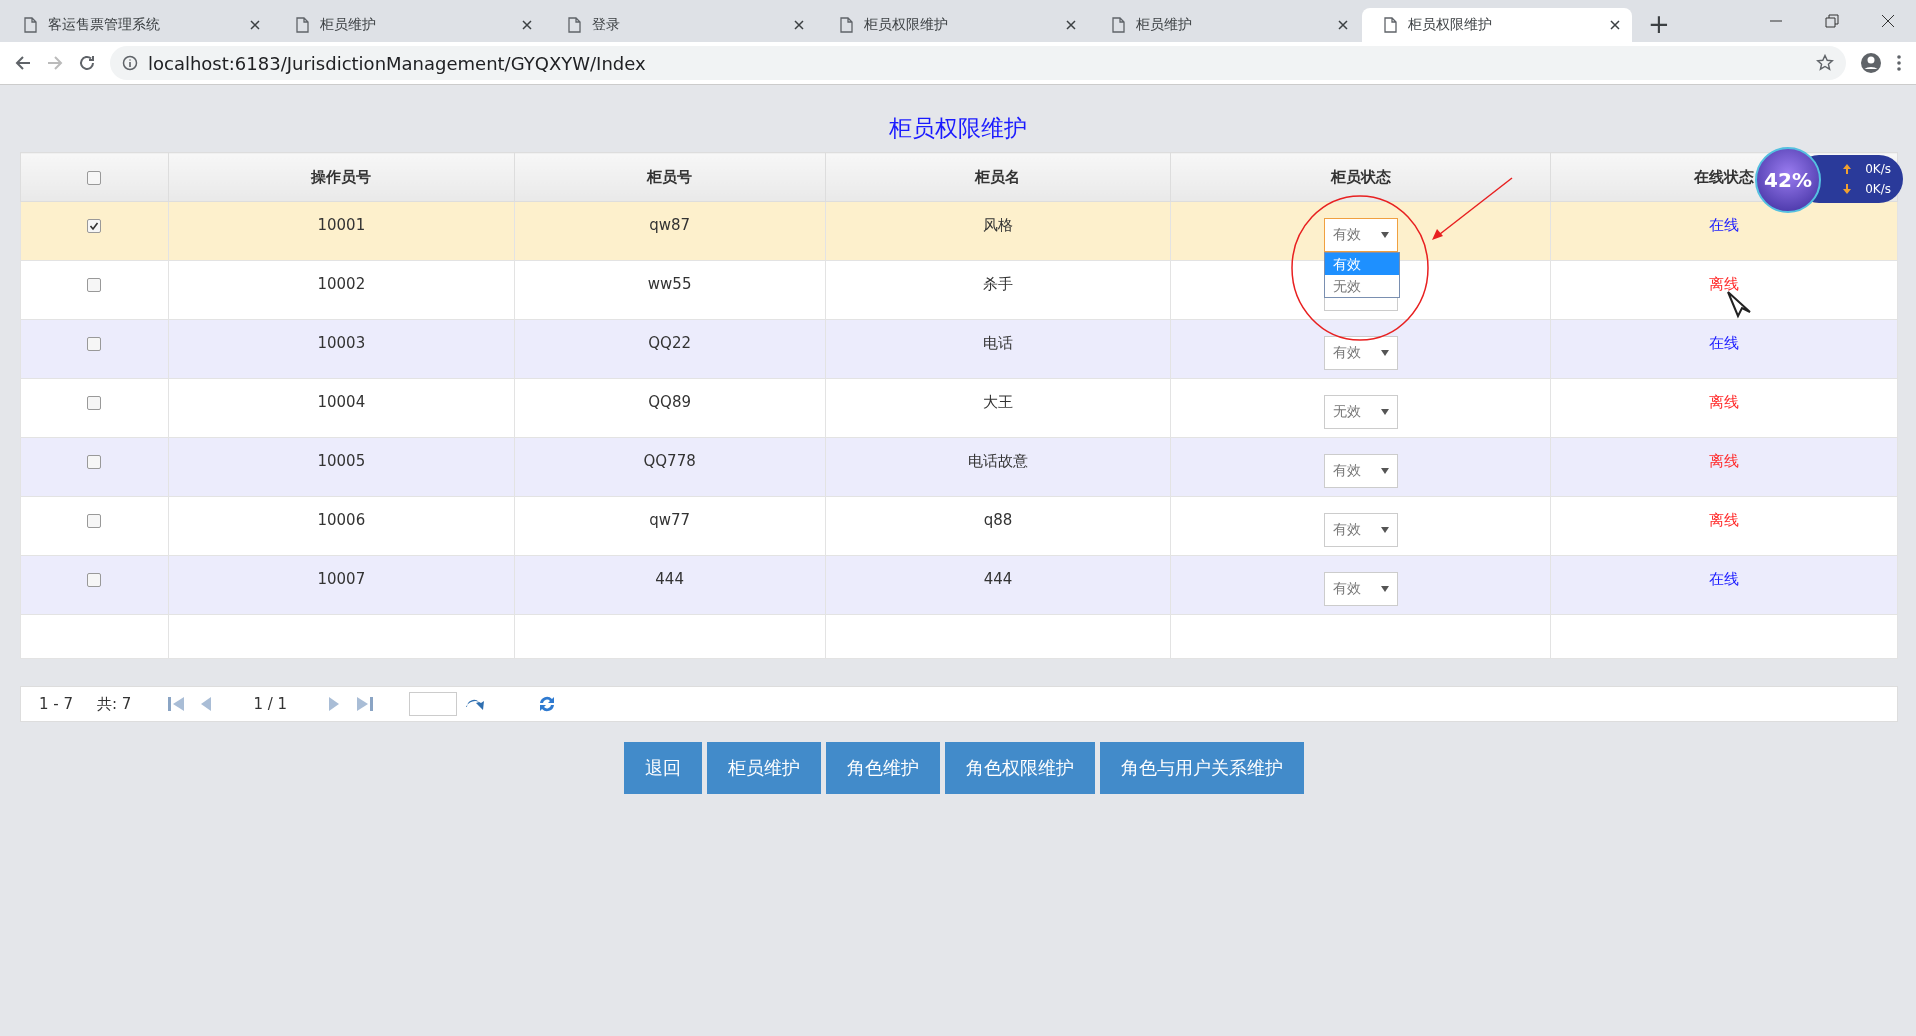  What do you see at coordinates (433, 704) in the screenshot?
I see `page-input` at bounding box center [433, 704].